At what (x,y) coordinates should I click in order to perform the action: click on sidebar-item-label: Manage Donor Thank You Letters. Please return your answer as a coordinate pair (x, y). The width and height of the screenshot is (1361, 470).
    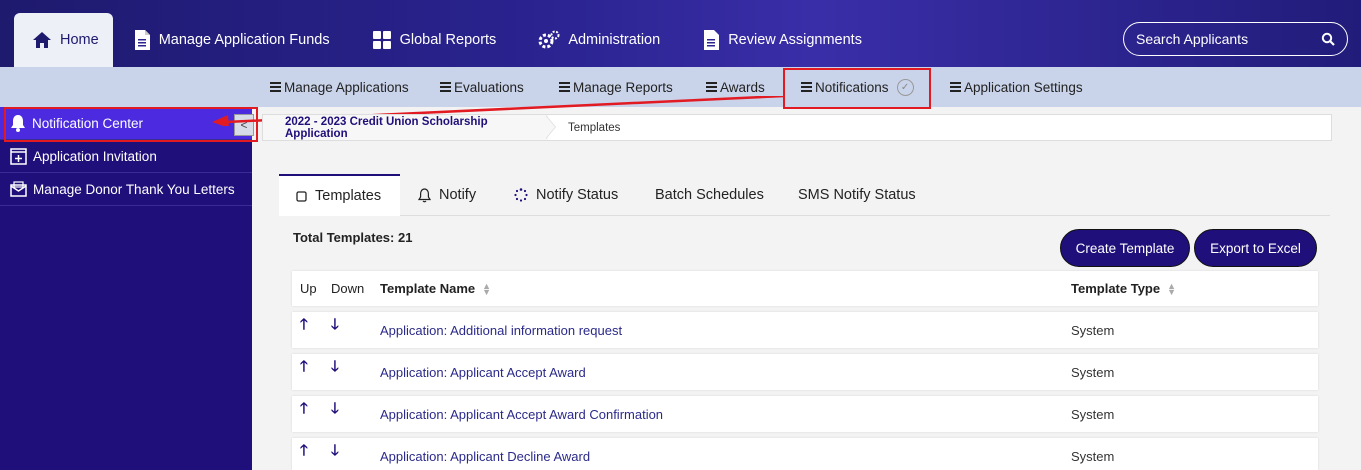
    Looking at the image, I should click on (134, 189).